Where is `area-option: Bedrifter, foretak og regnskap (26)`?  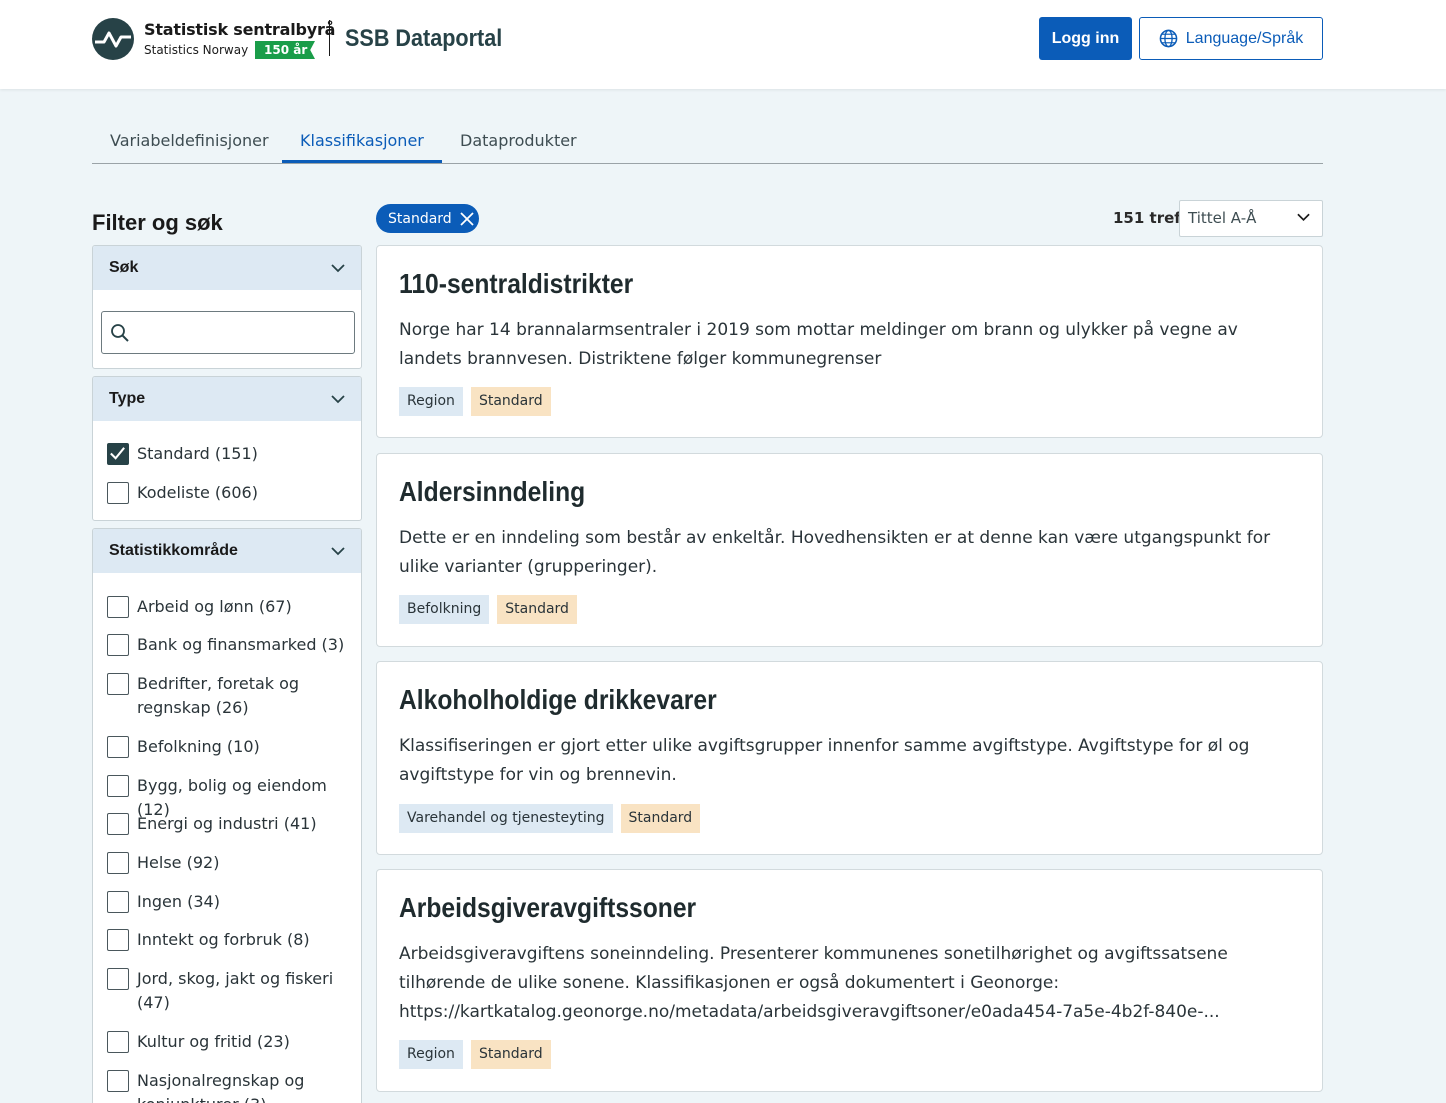
area-option: Bedrifter, foretak og regnskap (26) is located at coordinates (228, 696).